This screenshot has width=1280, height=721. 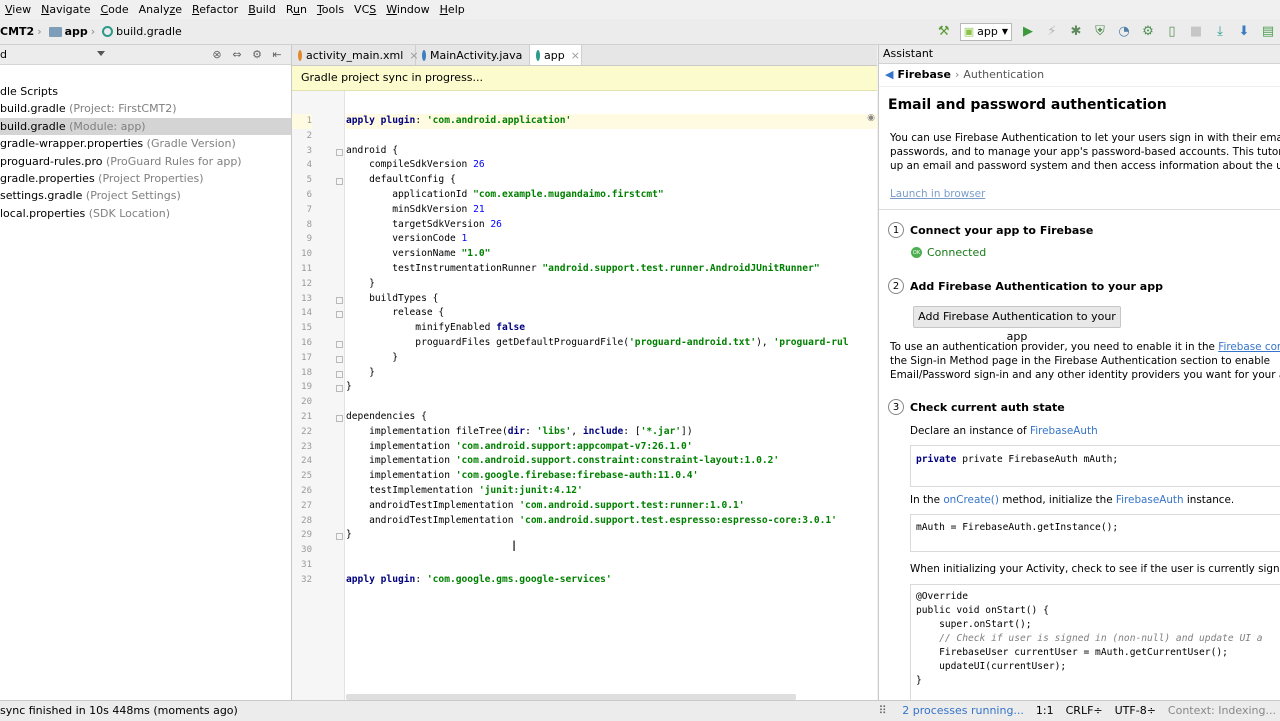 What do you see at coordinates (985, 31) in the screenshot?
I see `run-config-select: ▣ app ▼` at bounding box center [985, 31].